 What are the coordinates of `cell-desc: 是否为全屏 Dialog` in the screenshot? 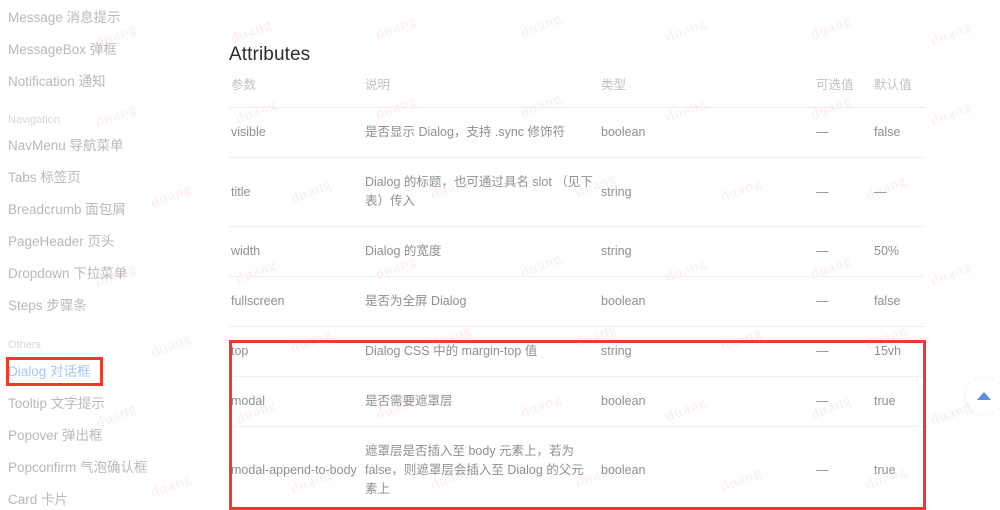 It's located at (483, 301).